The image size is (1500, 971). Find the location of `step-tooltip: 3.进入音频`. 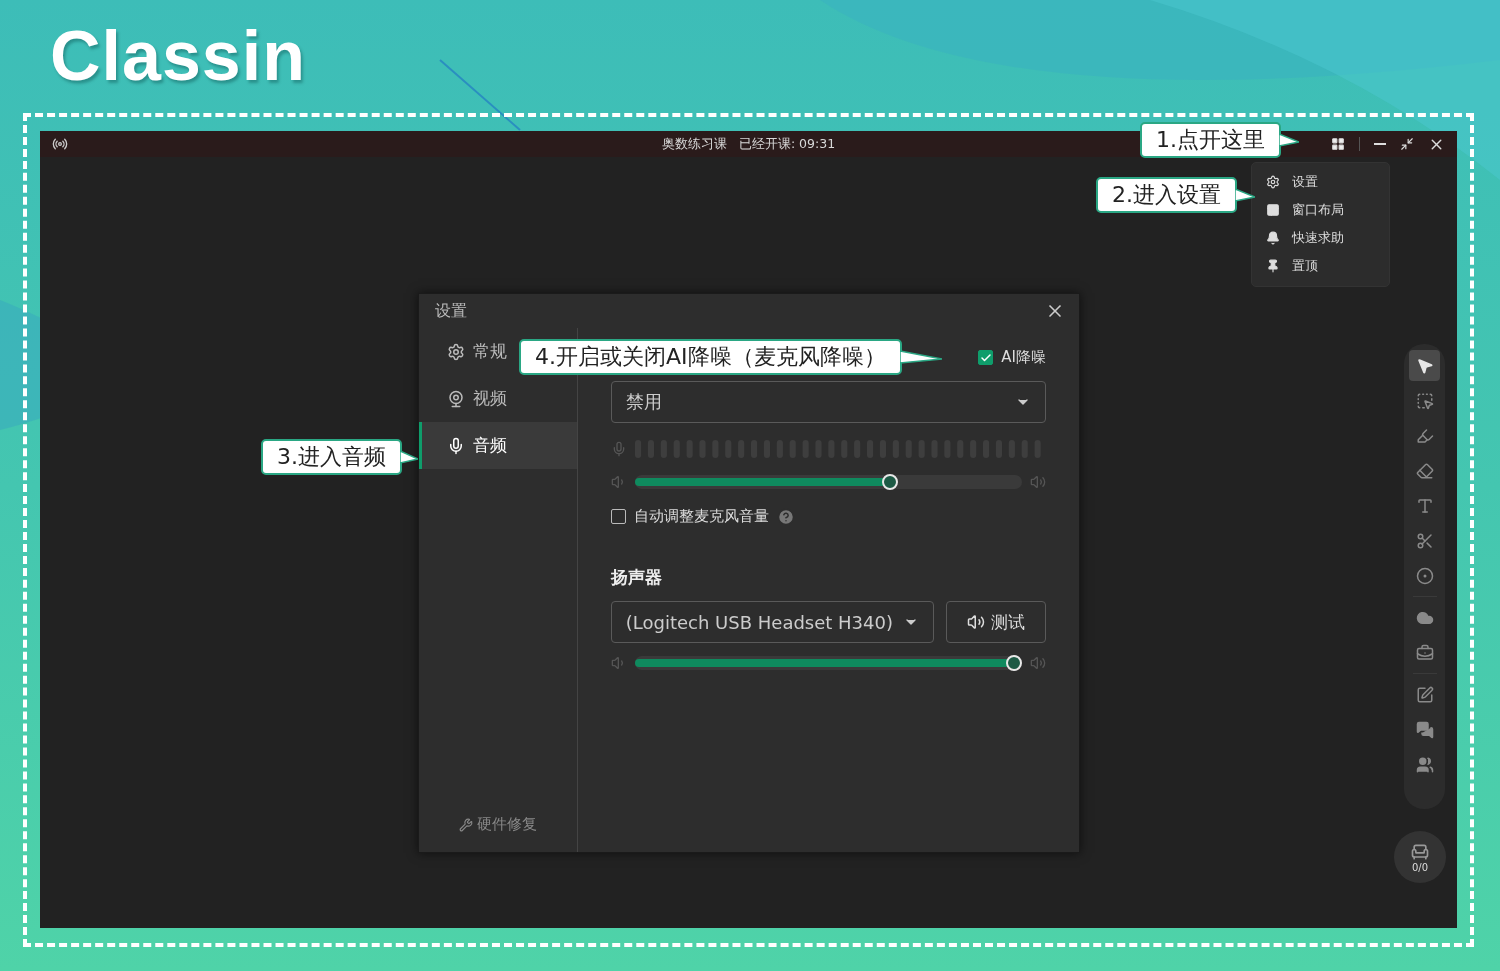

step-tooltip: 3.进入音频 is located at coordinates (331, 457).